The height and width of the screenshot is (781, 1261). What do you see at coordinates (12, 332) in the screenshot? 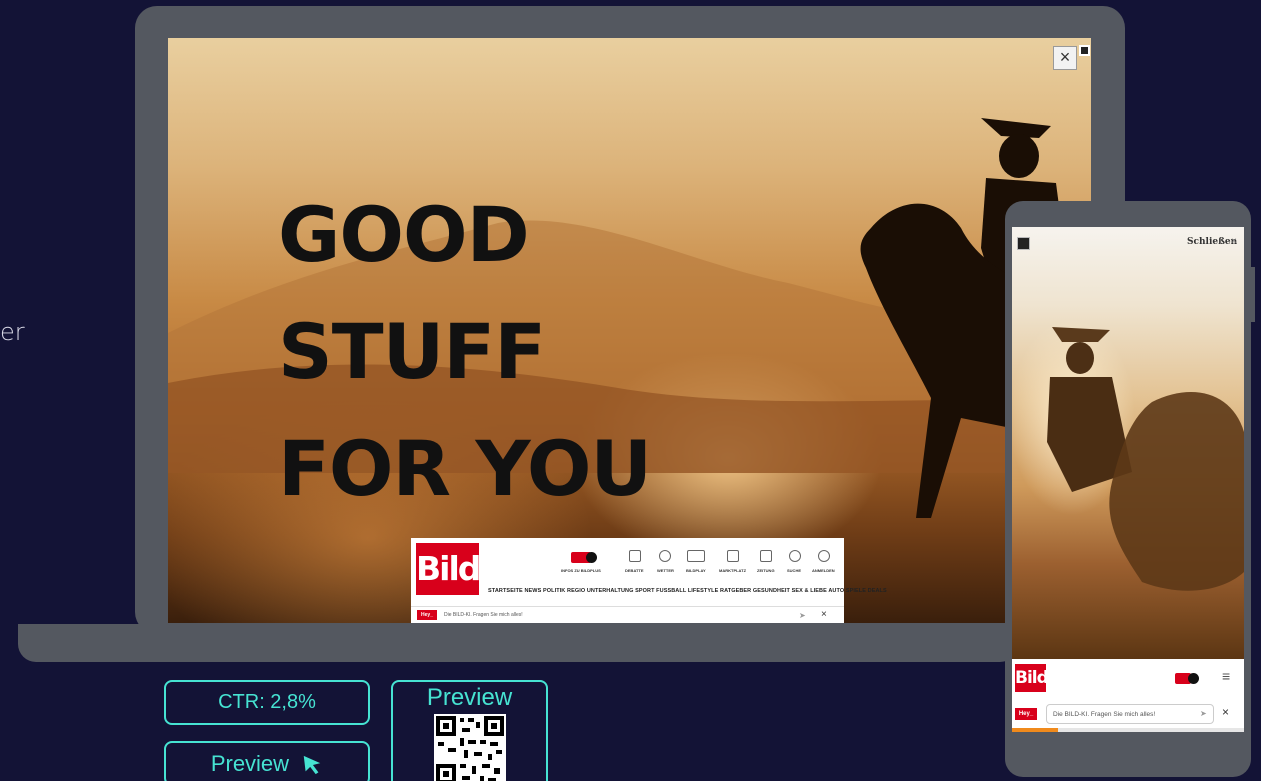
I see `side-text-fragment: er` at bounding box center [12, 332].